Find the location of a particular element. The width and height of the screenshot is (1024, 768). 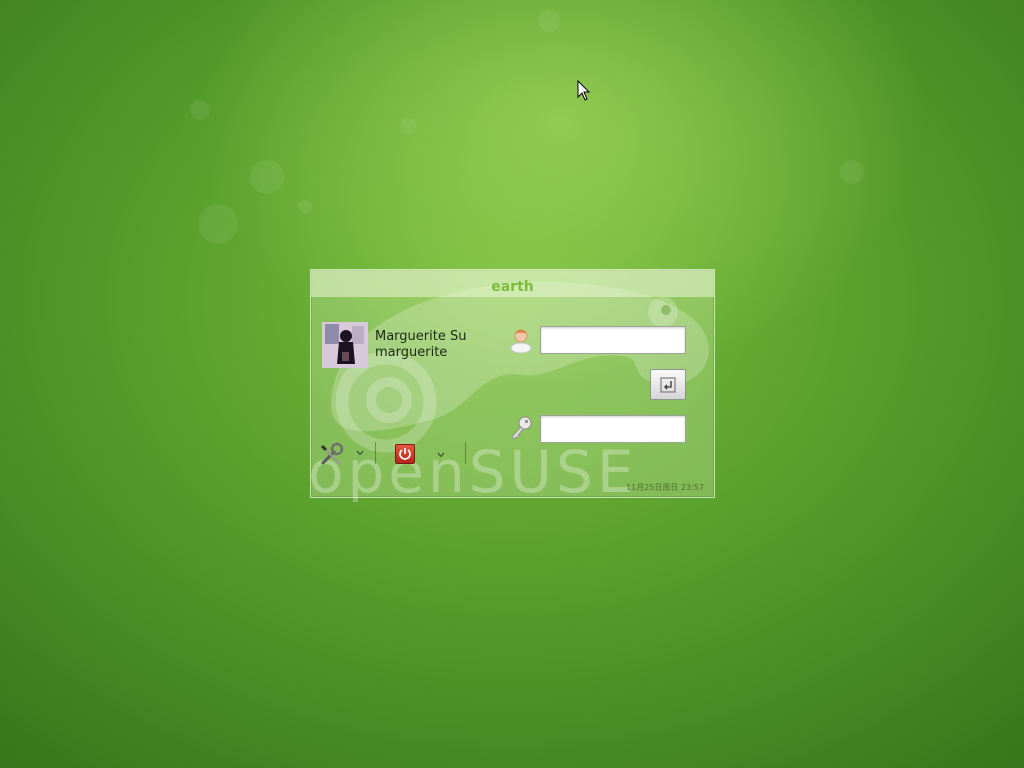

power-menu-button is located at coordinates (422, 455).